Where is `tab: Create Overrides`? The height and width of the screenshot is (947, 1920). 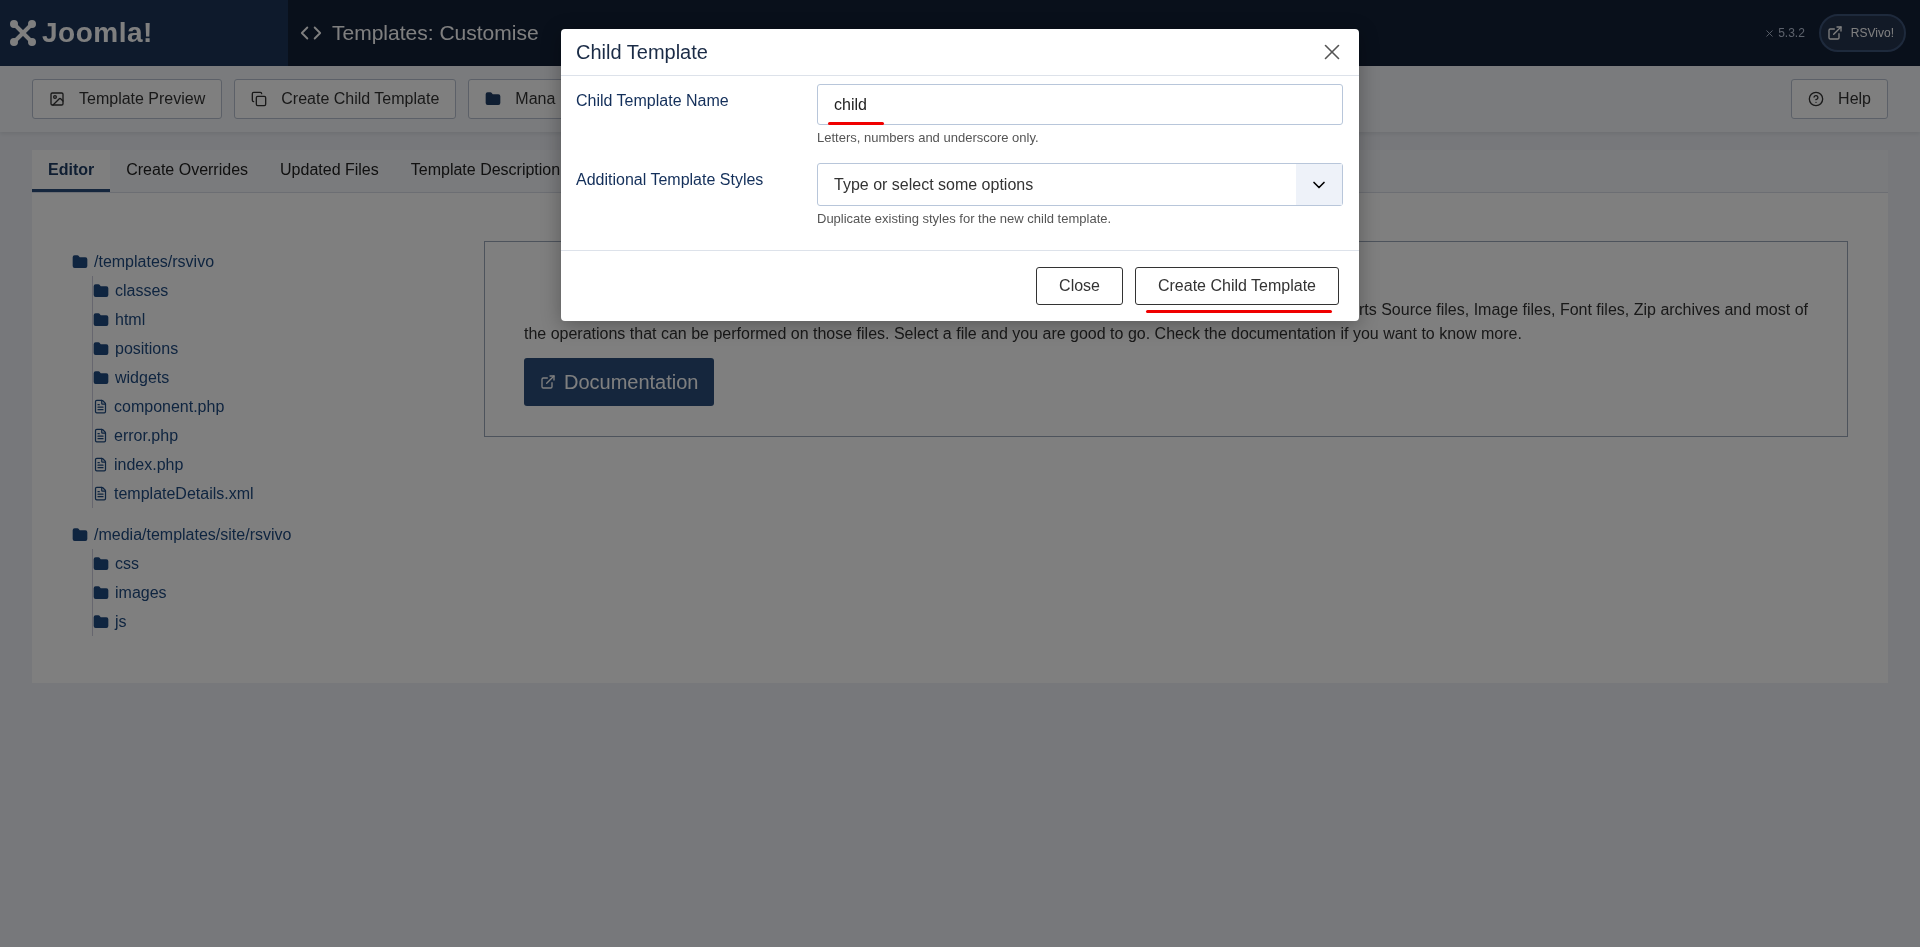
tab: Create Overrides is located at coordinates (187, 171).